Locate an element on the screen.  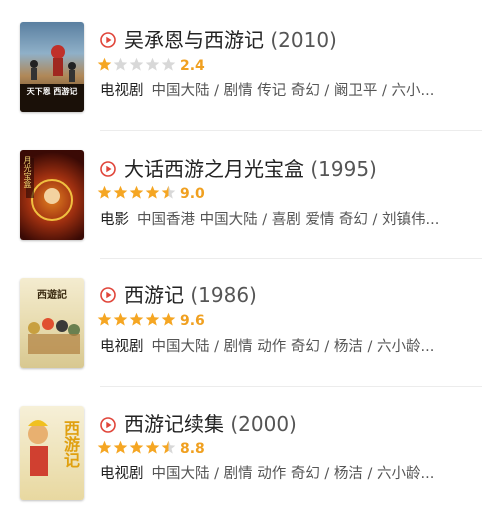
year-text: (1995) is located at coordinates (343, 169).